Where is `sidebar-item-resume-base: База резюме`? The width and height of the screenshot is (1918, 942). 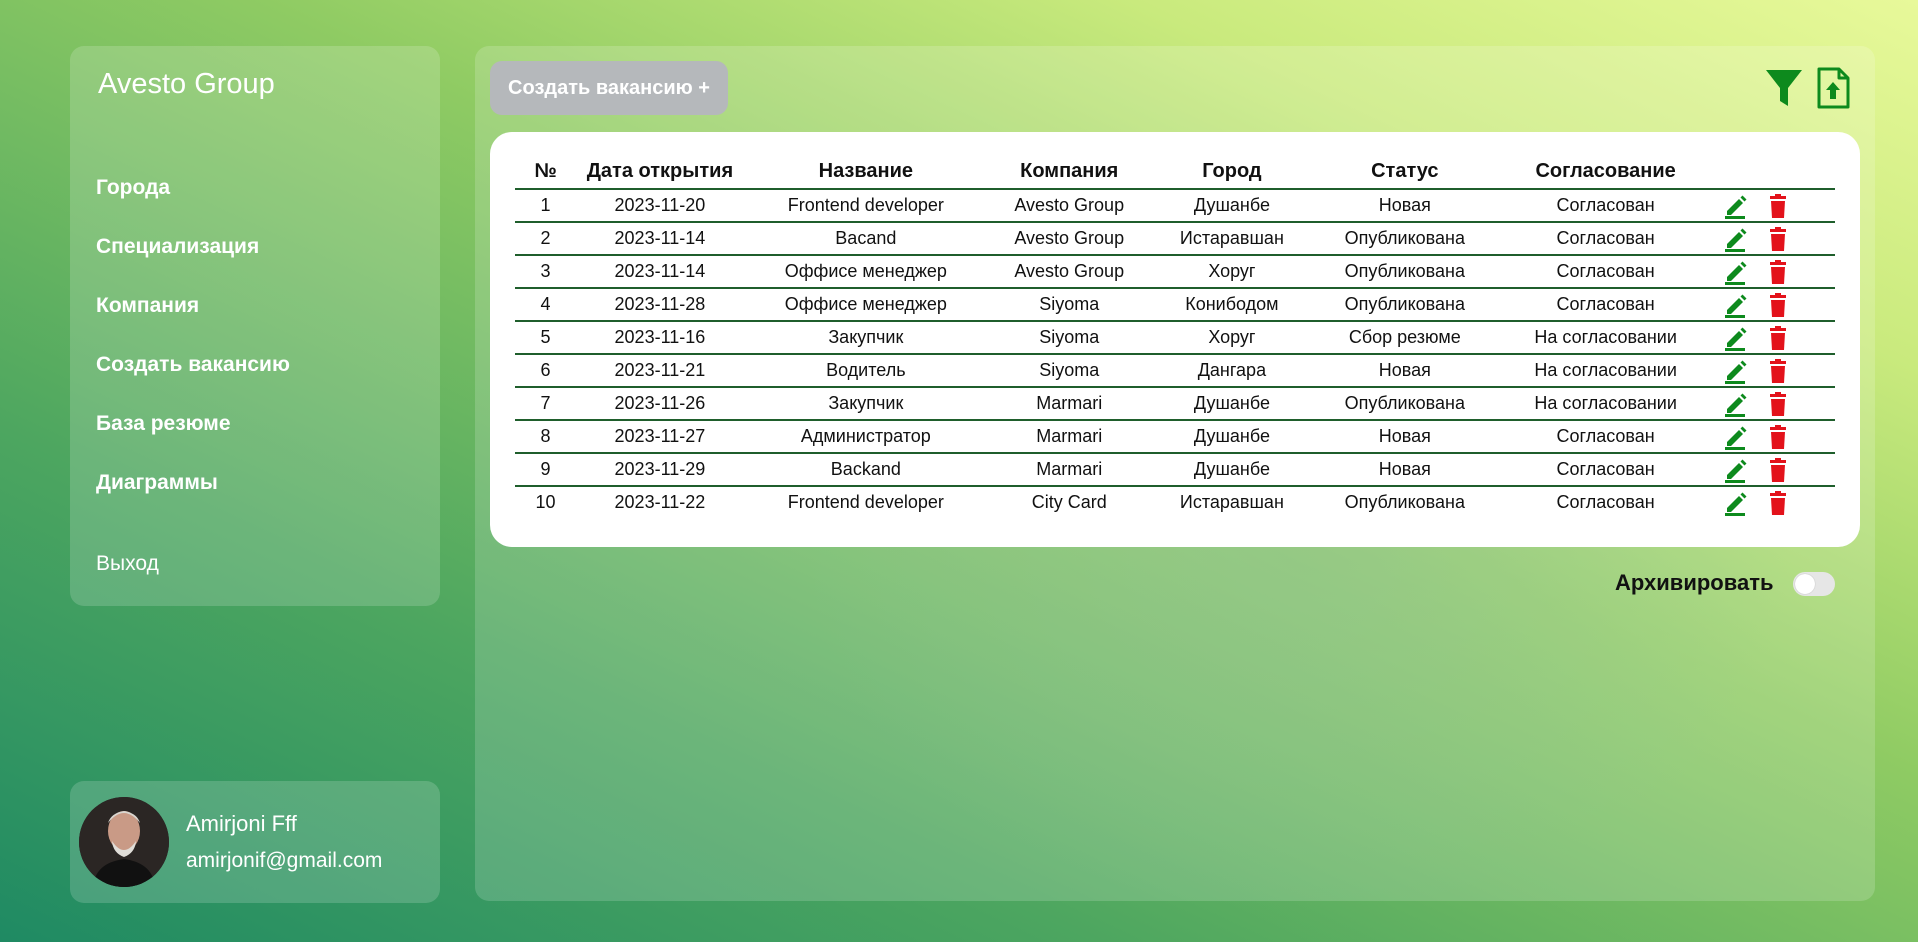
sidebar-item-resume-base: База резюме is located at coordinates (193, 441).